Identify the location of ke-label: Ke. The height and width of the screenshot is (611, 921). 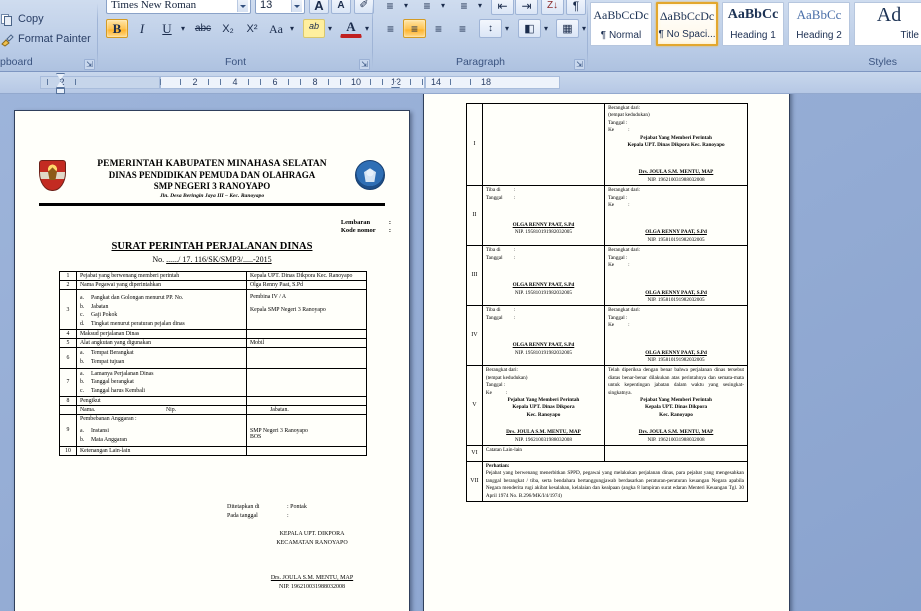
(611, 130).